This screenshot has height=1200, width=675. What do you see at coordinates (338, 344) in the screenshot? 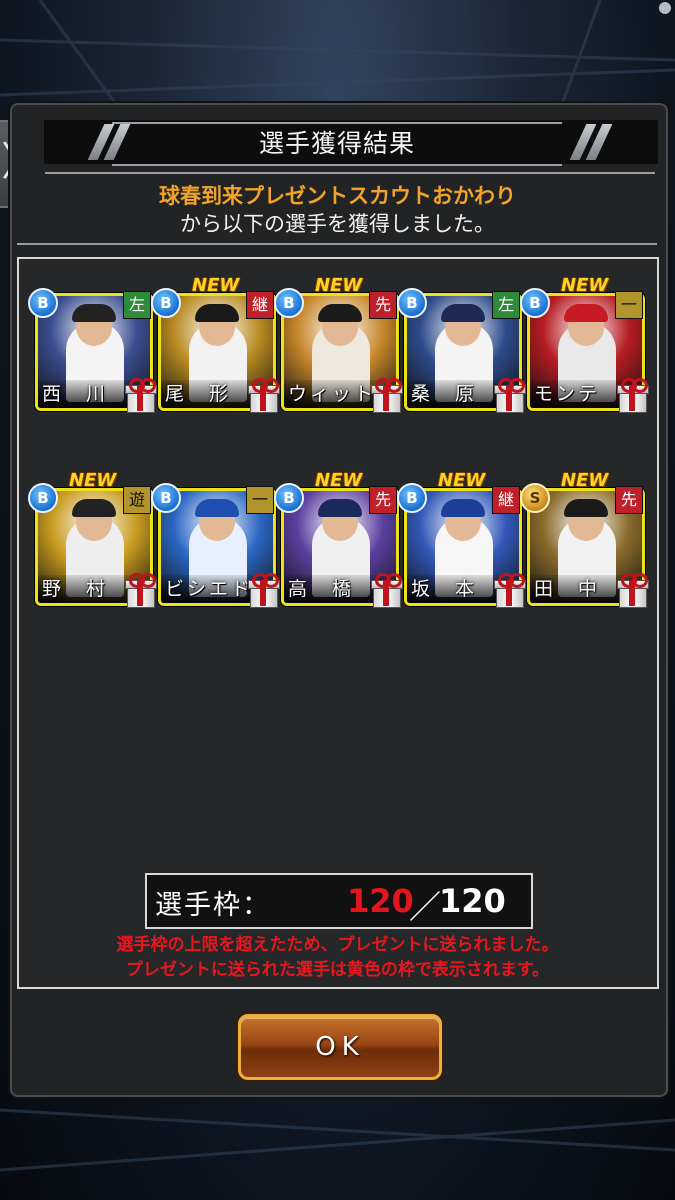
I see `player-card: ウィット B 先 NEW` at bounding box center [338, 344].